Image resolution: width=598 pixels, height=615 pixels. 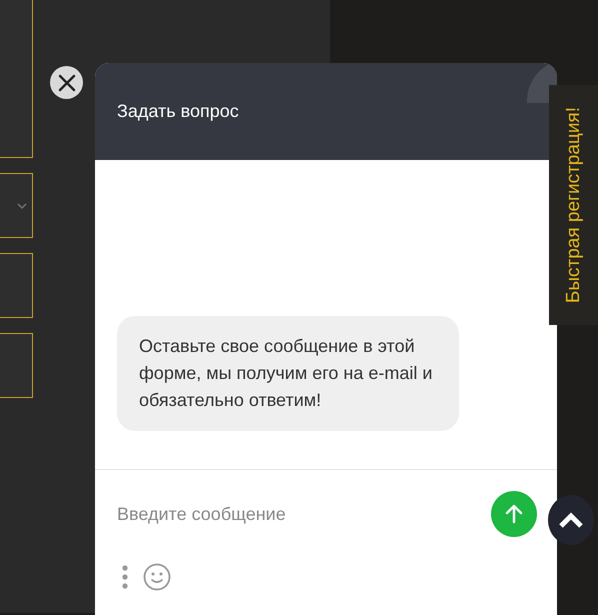 I want to click on close-icon, so click(x=66, y=82).